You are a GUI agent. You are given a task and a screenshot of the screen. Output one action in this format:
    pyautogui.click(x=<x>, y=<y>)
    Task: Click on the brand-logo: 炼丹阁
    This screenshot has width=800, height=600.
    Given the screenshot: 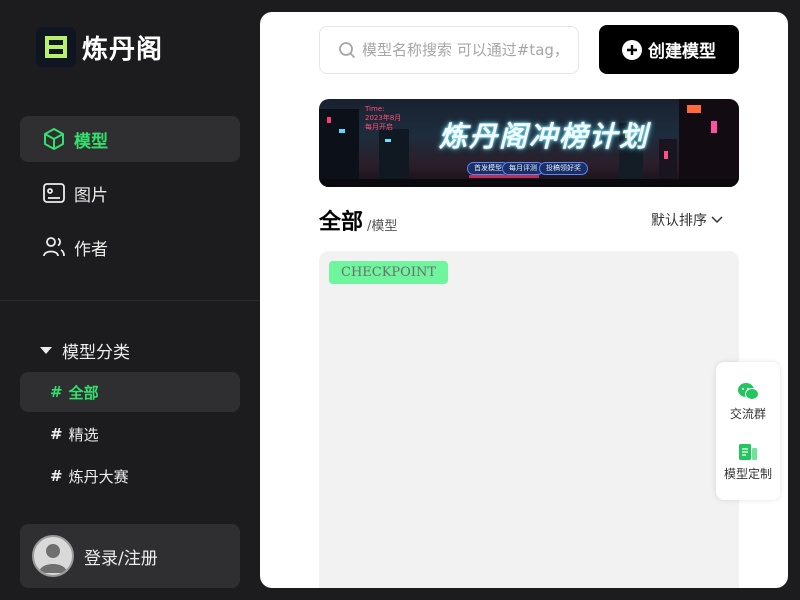 What is the action you would take?
    pyautogui.click(x=99, y=47)
    